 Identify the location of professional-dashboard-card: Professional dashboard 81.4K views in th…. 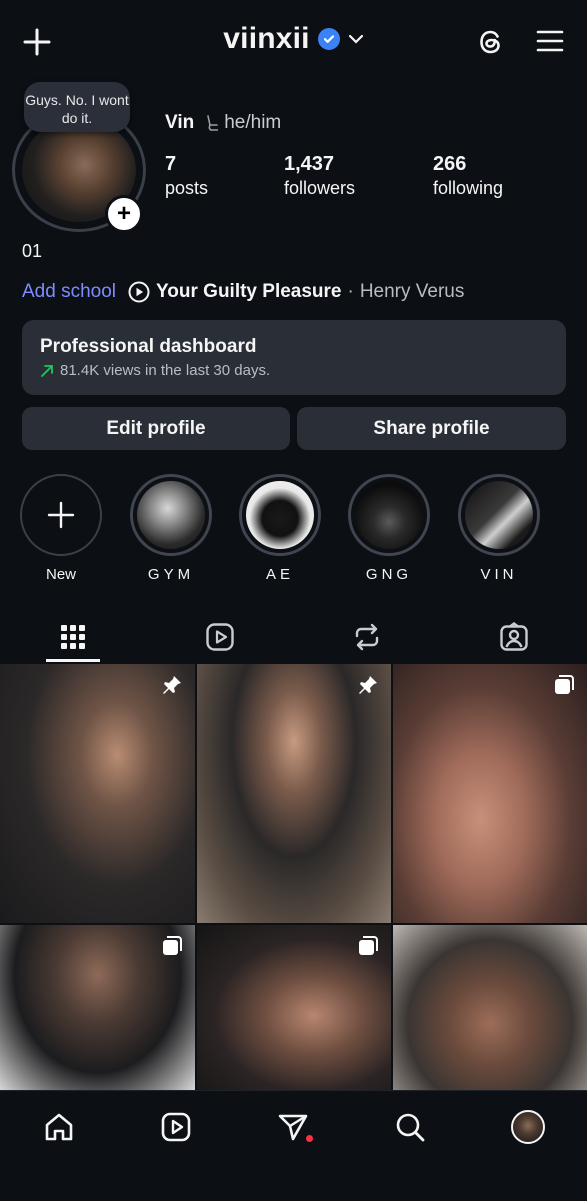
(294, 357).